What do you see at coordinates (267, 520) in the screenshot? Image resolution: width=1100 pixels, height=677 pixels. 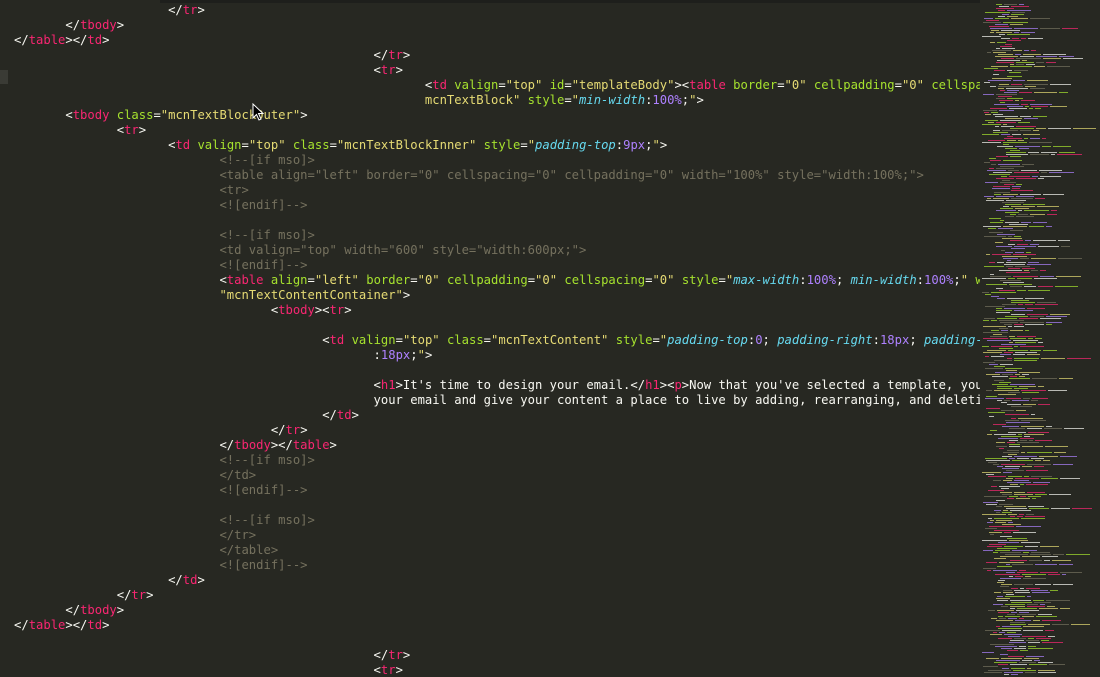 I see `code-token: <!--[if mso]>` at bounding box center [267, 520].